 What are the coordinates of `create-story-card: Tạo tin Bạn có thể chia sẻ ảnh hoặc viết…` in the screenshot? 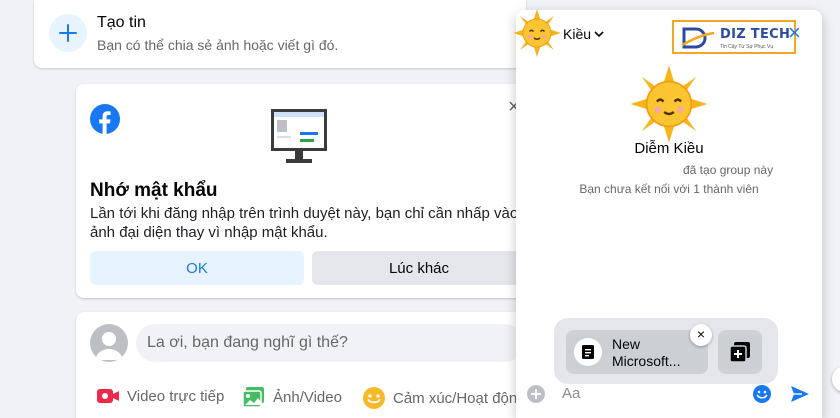 It's located at (280, 34).